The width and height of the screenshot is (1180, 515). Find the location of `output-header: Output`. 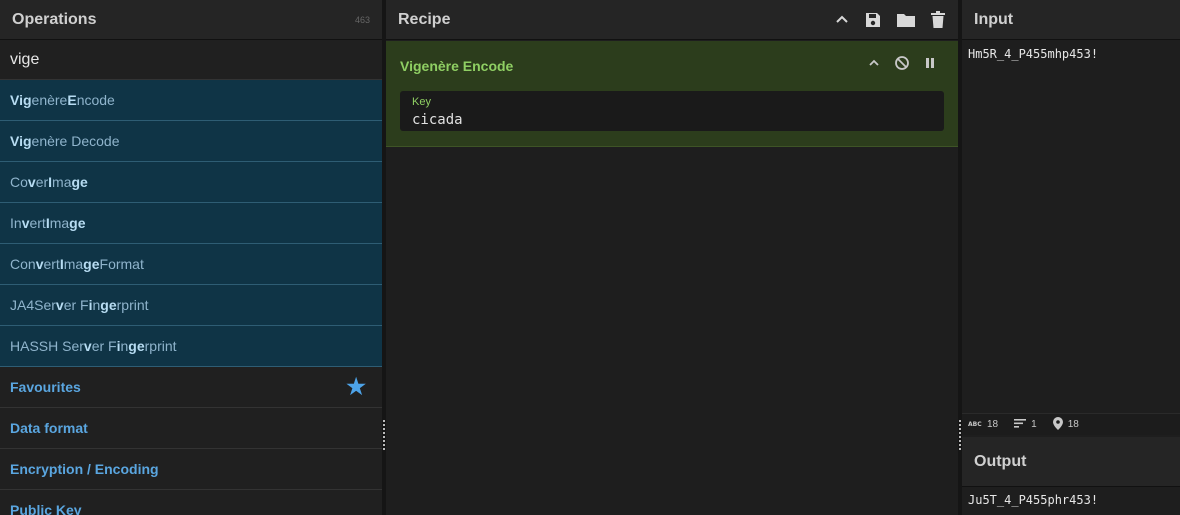

output-header: Output is located at coordinates (1071, 462).